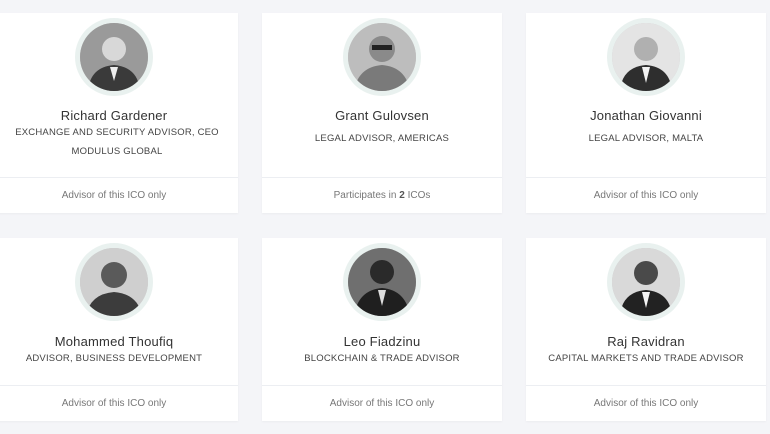 Image resolution: width=770 pixels, height=434 pixels. What do you see at coordinates (382, 195) in the screenshot?
I see `advisor-footer: Participates in 2 ICOs` at bounding box center [382, 195].